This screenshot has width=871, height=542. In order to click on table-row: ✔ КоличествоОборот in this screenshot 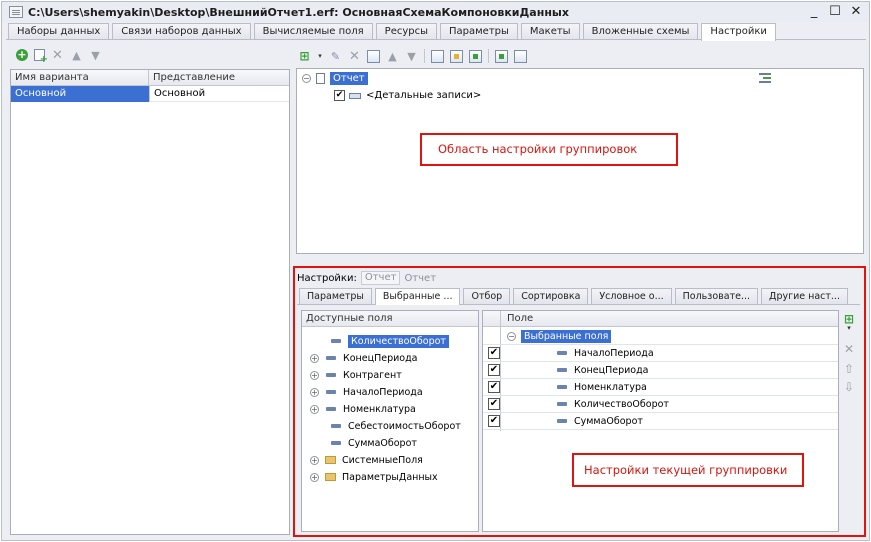, I will do `click(660, 404)`.